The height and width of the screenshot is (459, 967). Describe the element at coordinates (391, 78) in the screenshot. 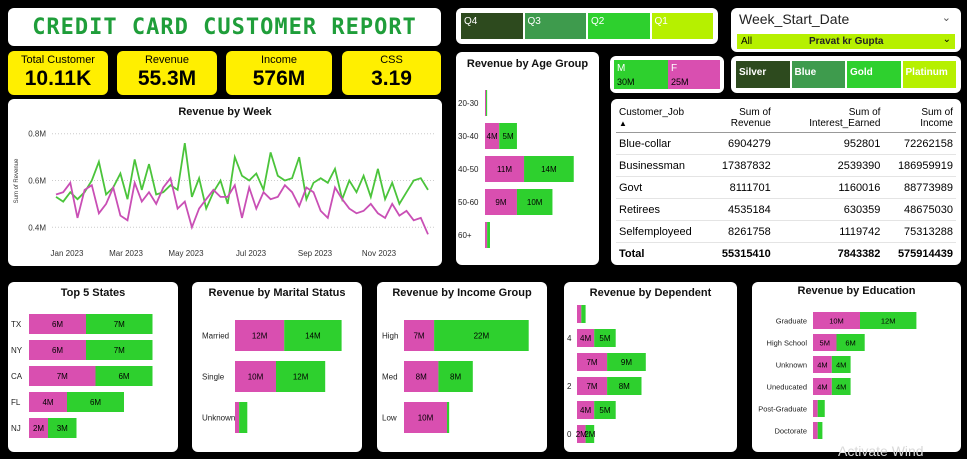

I see `kpi-value: 3.19` at that location.